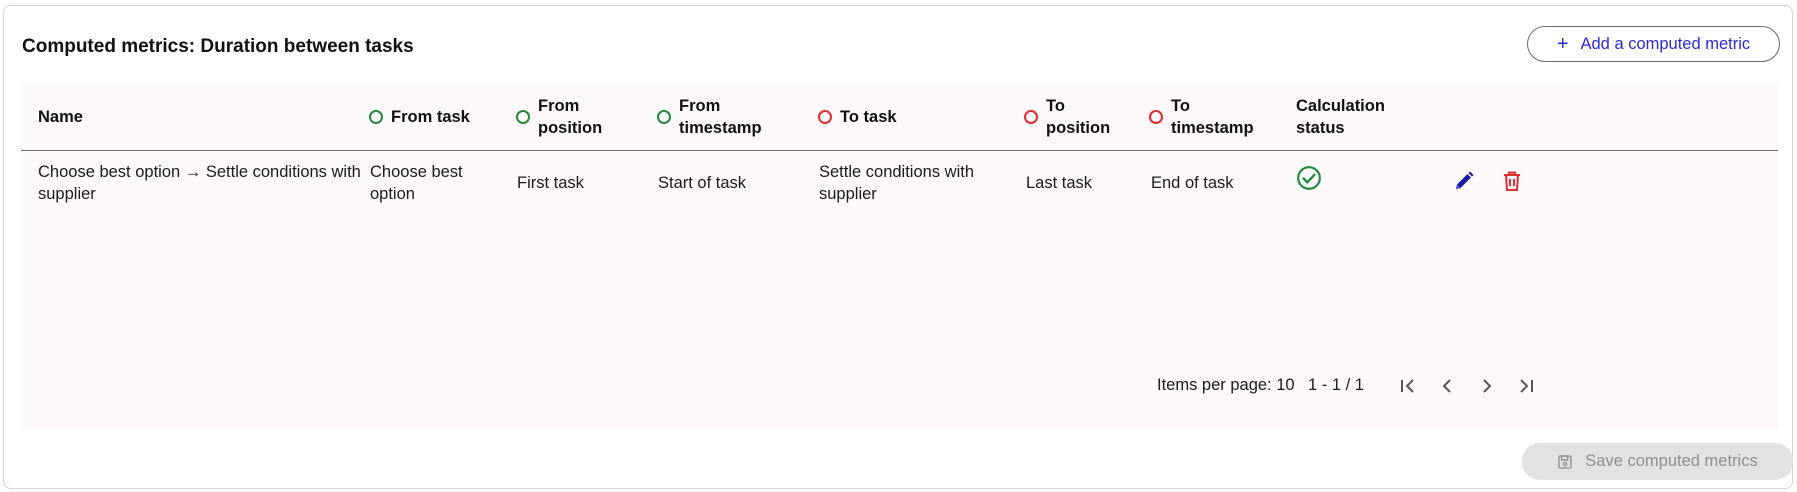 The height and width of the screenshot is (492, 1797). What do you see at coordinates (702, 183) in the screenshot?
I see `cell-from-timestamp: Start of task` at bounding box center [702, 183].